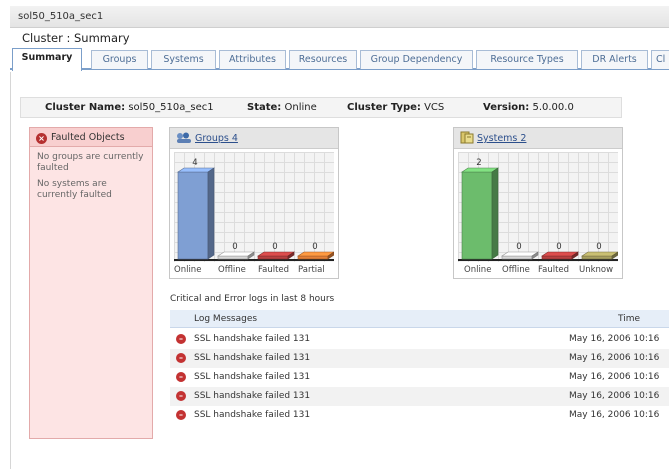 The width and height of the screenshot is (669, 469). Describe the element at coordinates (225, 319) in the screenshot. I see `log-col-messages: Log Messages` at that location.